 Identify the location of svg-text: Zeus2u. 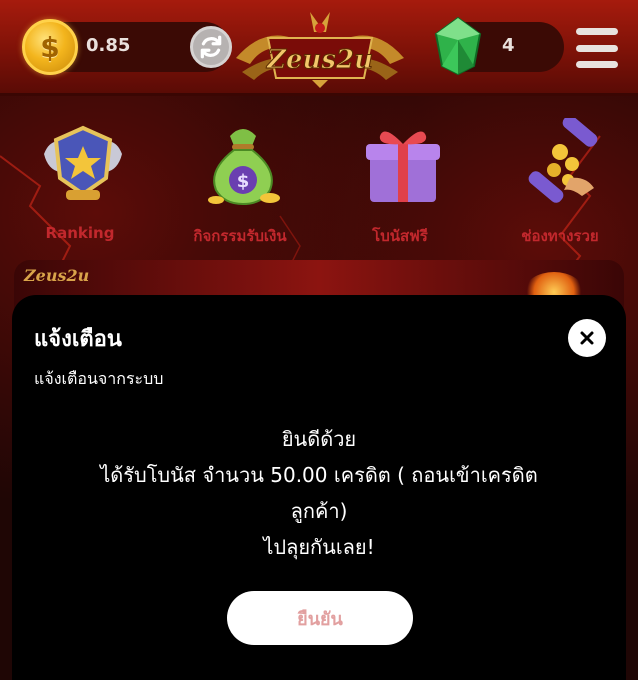
(319, 60).